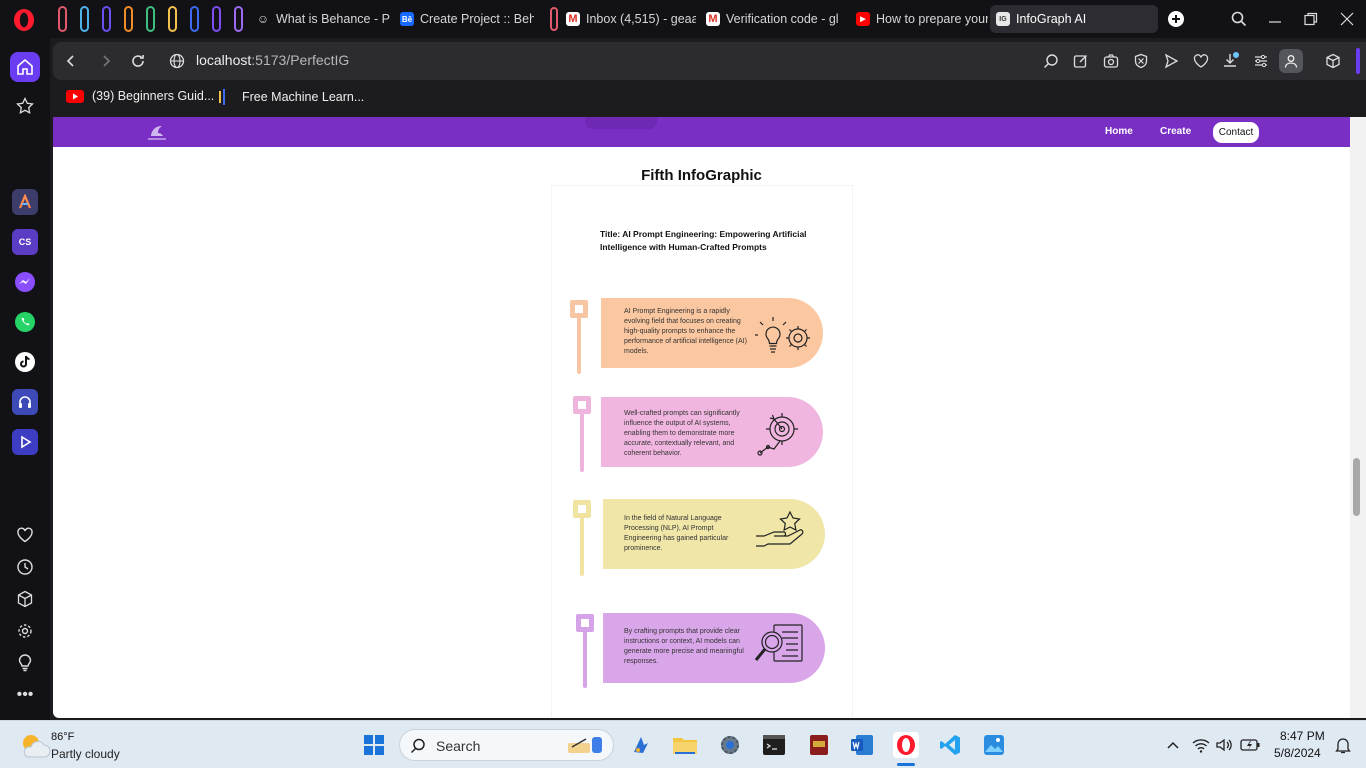  Describe the element at coordinates (862, 745) in the screenshot. I see `taskbar-word` at that location.